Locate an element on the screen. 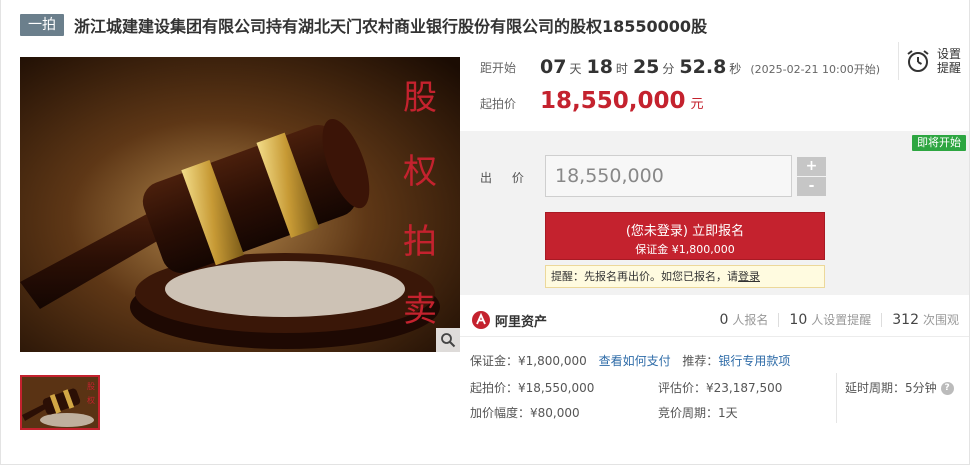 The height and width of the screenshot is (465, 970). zoom-button is located at coordinates (448, 340).